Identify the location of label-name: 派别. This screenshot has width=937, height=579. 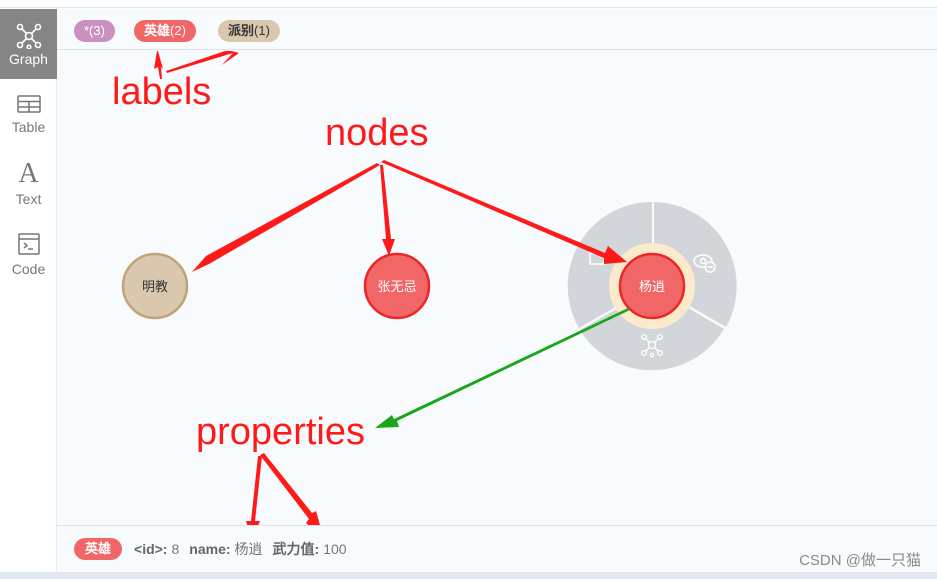
(241, 30).